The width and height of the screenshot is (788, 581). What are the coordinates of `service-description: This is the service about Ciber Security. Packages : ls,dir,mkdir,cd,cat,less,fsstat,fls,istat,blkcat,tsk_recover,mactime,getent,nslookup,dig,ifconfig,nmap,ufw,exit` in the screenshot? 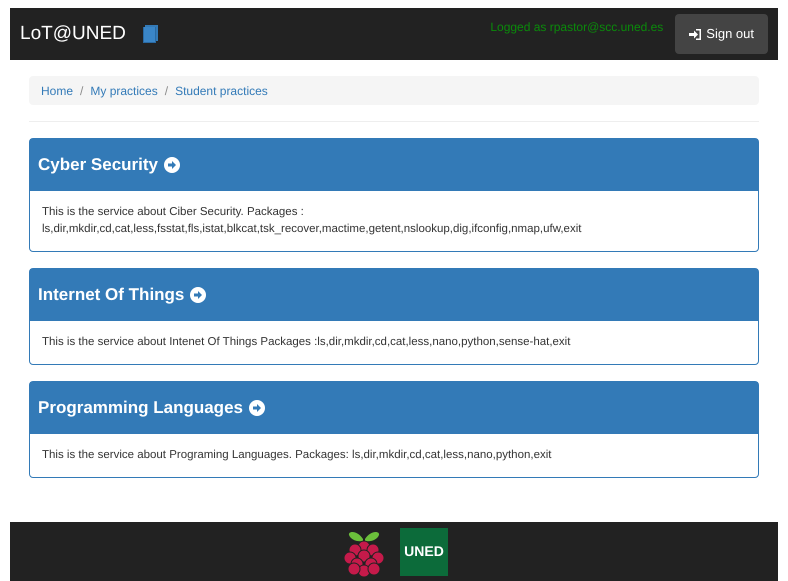 It's located at (311, 221).